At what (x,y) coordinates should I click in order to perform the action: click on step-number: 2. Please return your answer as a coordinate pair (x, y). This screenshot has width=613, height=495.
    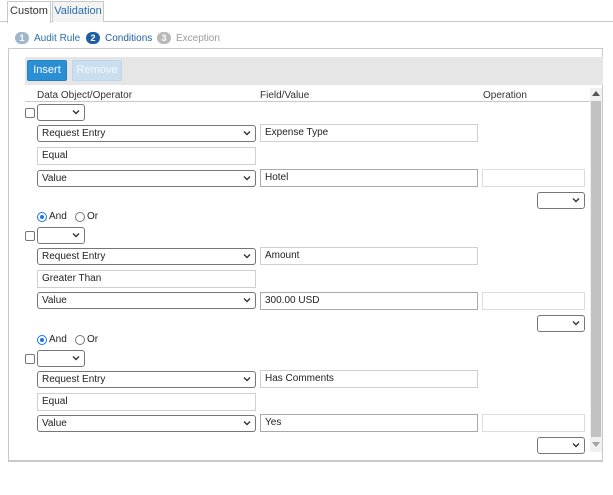
    Looking at the image, I should click on (93, 38).